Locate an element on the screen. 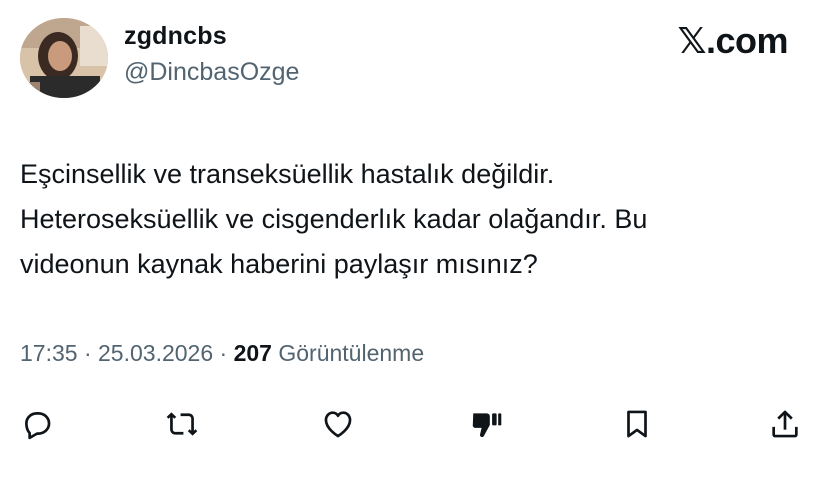 The height and width of the screenshot is (499, 828). user-handle: @DincbasOzge is located at coordinates (211, 72).